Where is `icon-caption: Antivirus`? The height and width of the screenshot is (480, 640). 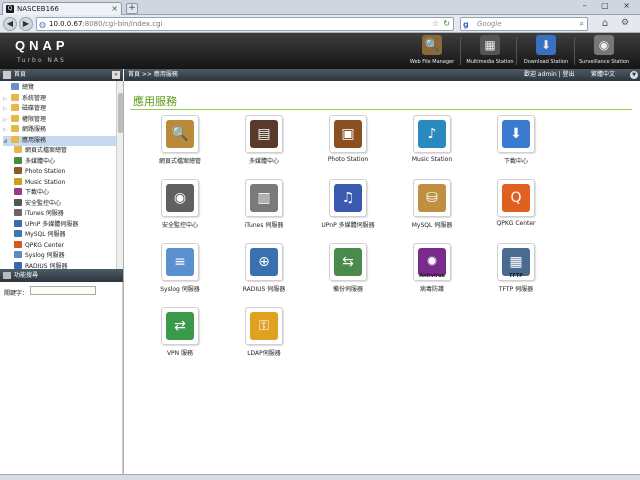 icon-caption: Antivirus is located at coordinates (432, 276).